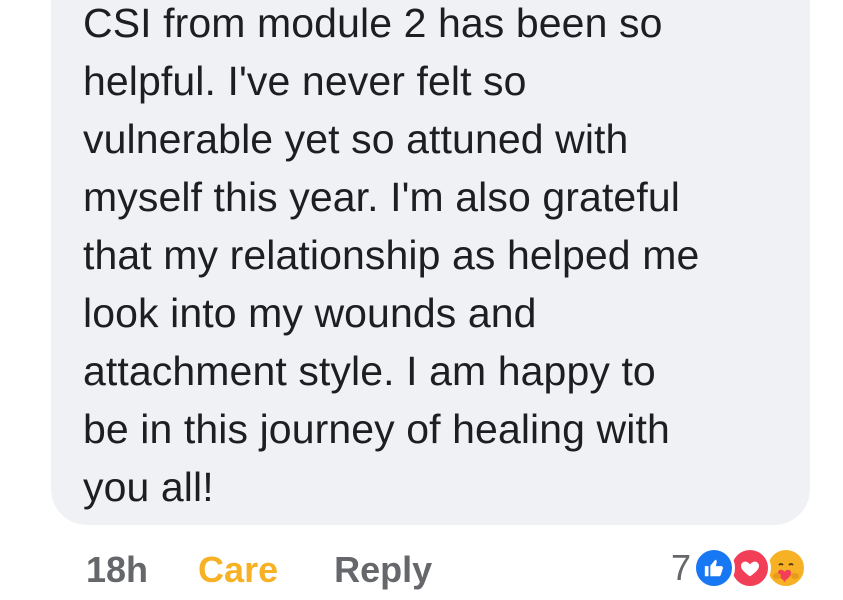 This screenshot has height=600, width=843. Describe the element at coordinates (305, 81) in the screenshot. I see `comment-line: helpful. I've never felt so` at that location.